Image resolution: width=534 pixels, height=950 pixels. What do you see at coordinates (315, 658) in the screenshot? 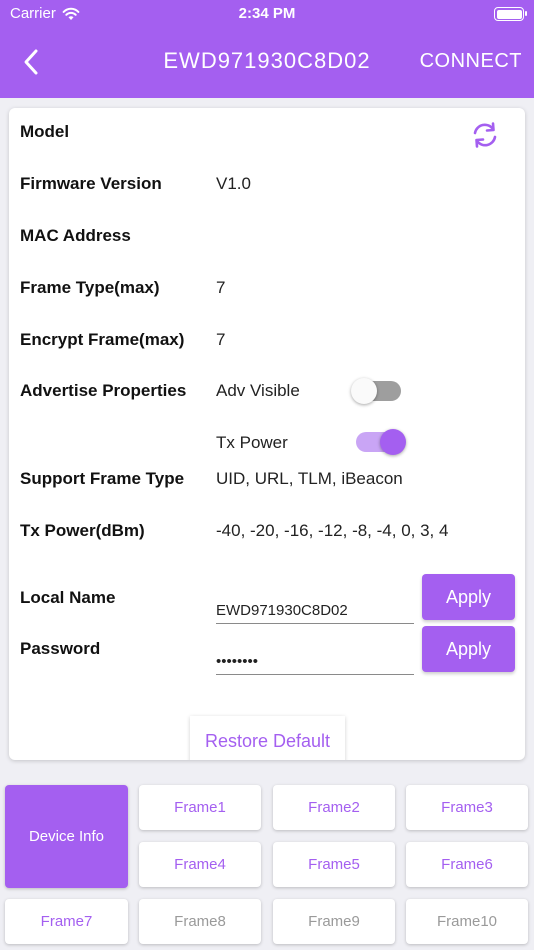
I see `password-input` at bounding box center [315, 658].